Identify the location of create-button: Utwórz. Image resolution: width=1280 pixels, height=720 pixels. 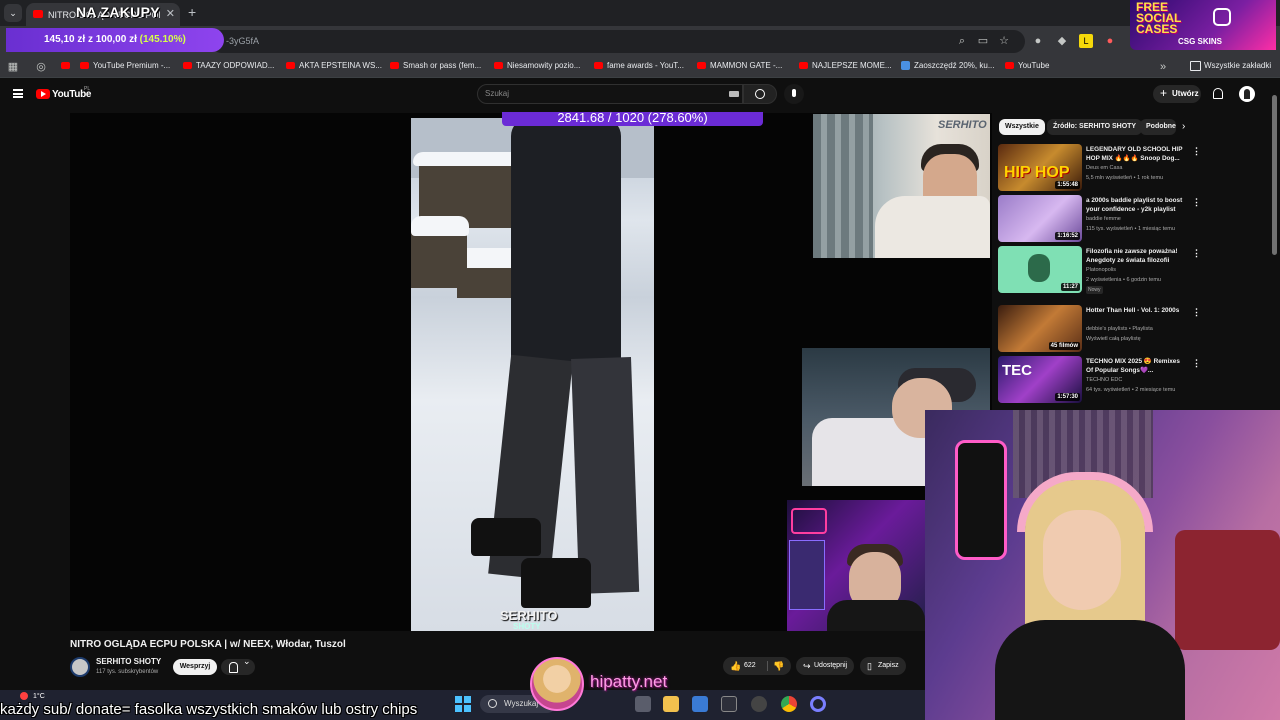
(1177, 93).